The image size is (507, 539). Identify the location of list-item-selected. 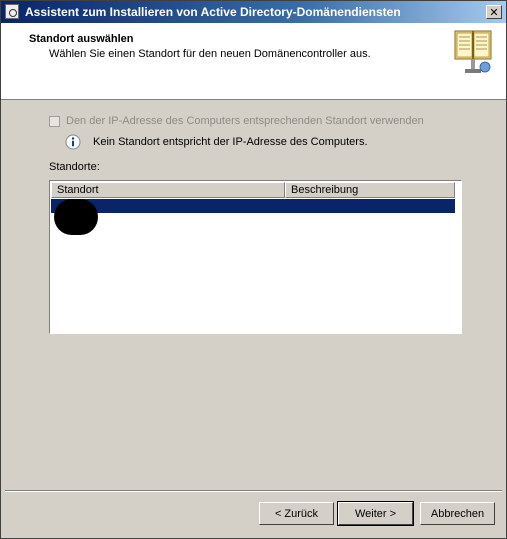
(253, 206).